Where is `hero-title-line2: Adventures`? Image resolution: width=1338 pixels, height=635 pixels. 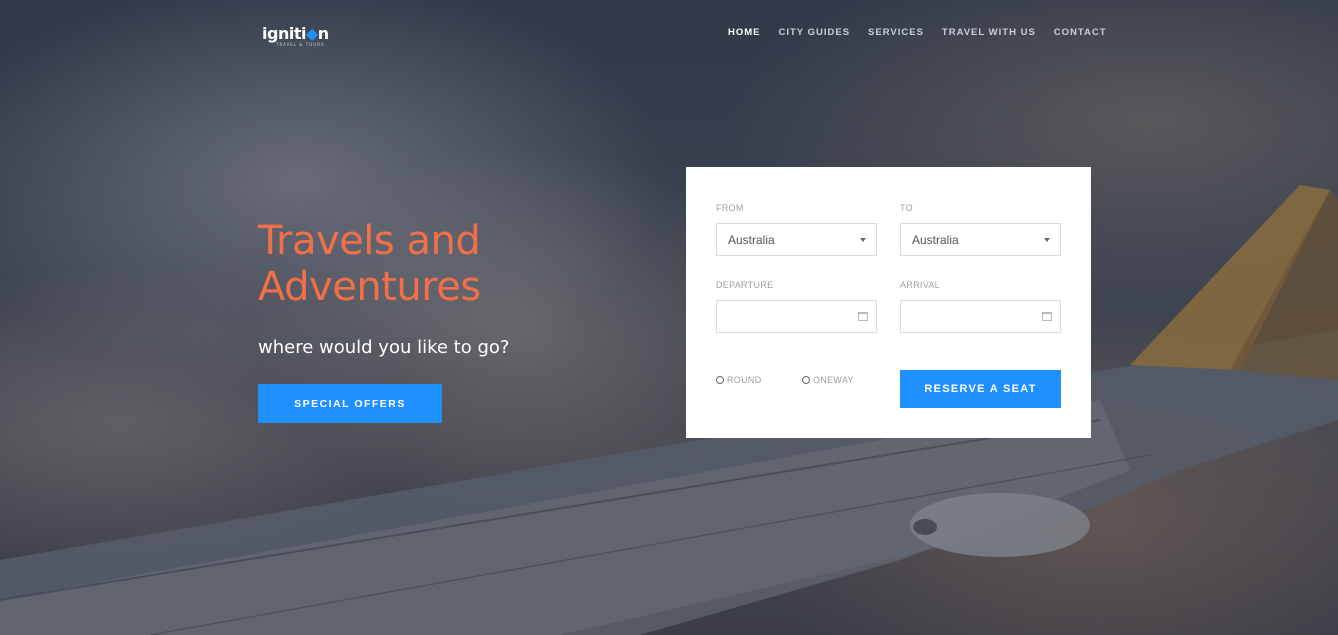 hero-title-line2: Adventures is located at coordinates (369, 287).